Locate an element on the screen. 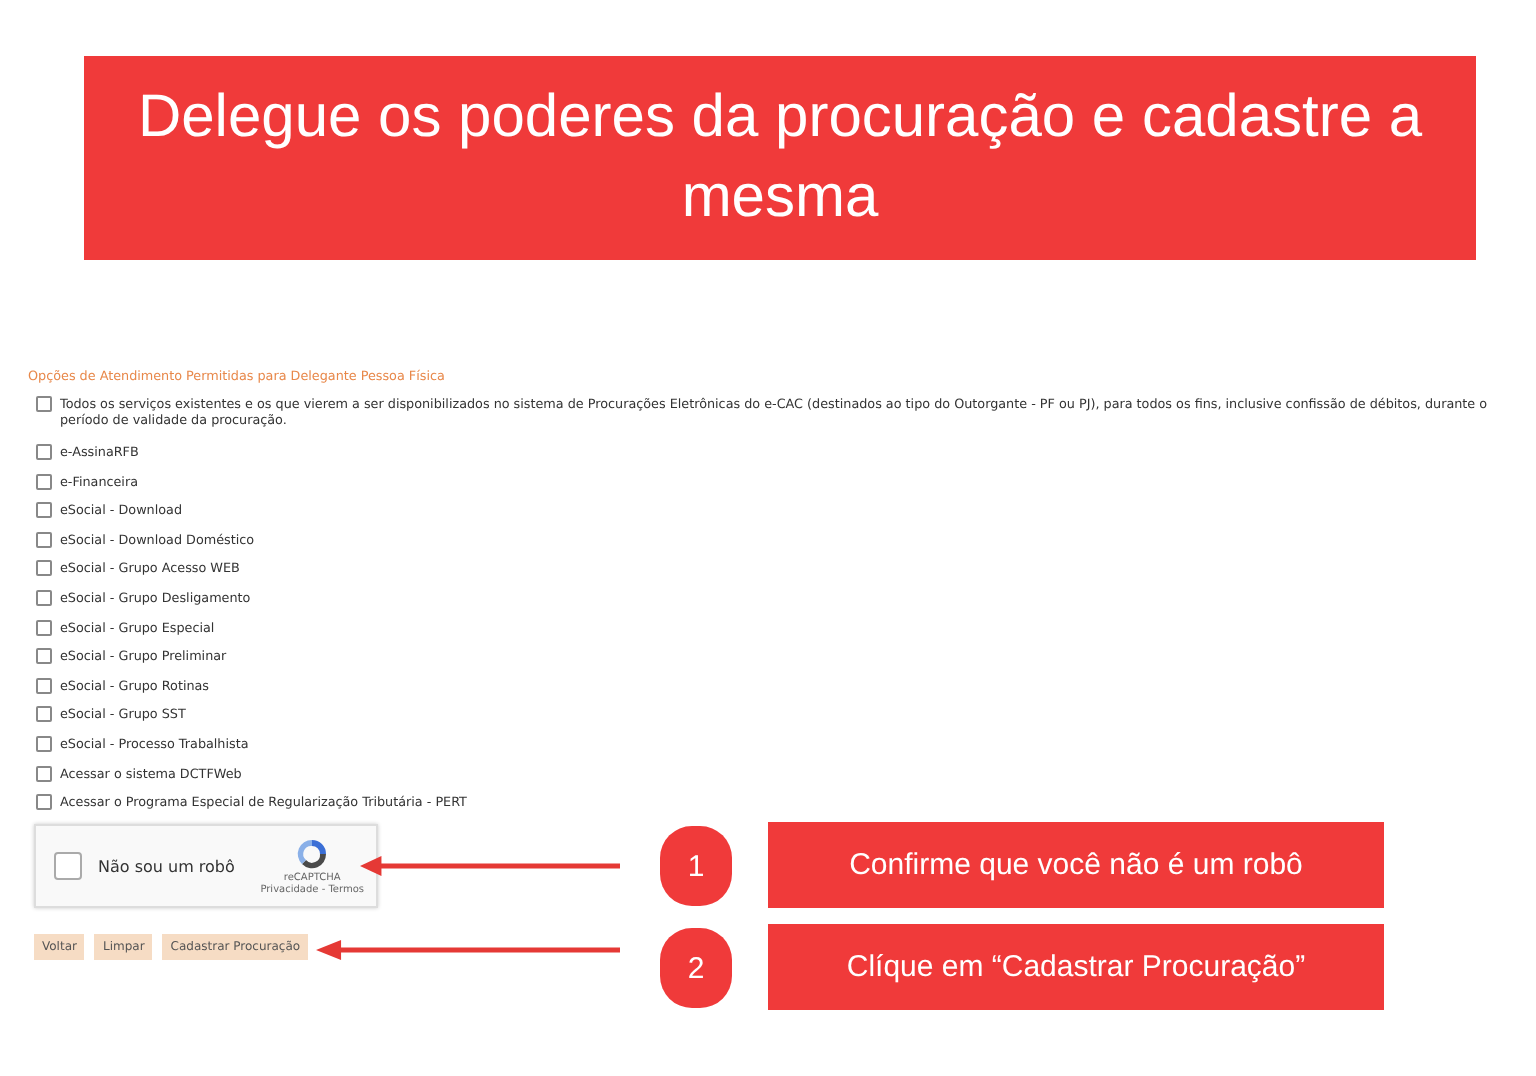 The width and height of the screenshot is (1536, 1076). recaptcha-logo-icon is located at coordinates (312, 854).